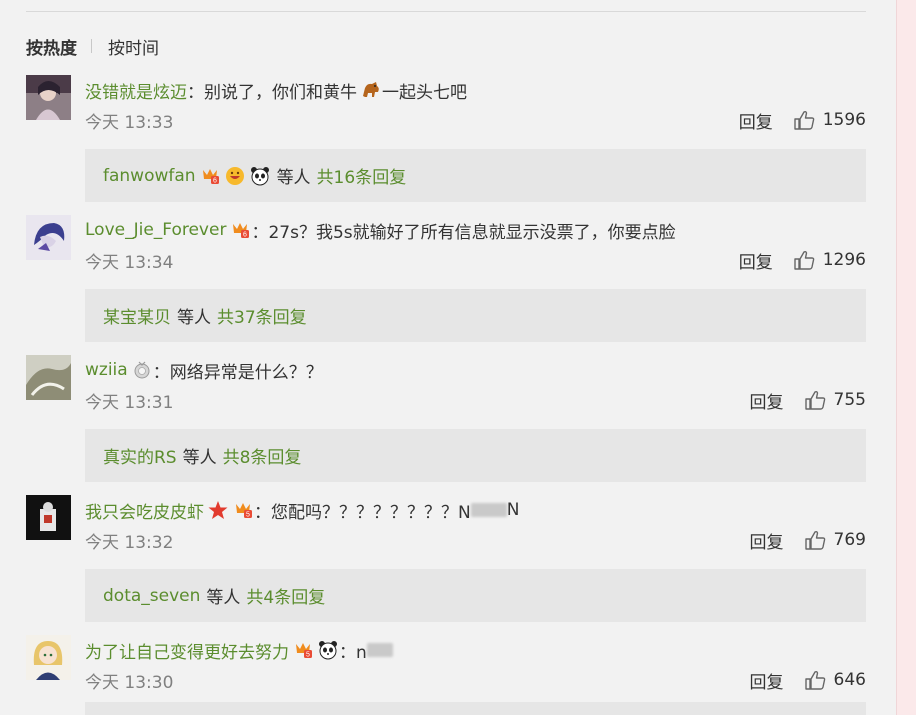  Describe the element at coordinates (844, 120) in the screenshot. I see `like-count: 1596` at that location.